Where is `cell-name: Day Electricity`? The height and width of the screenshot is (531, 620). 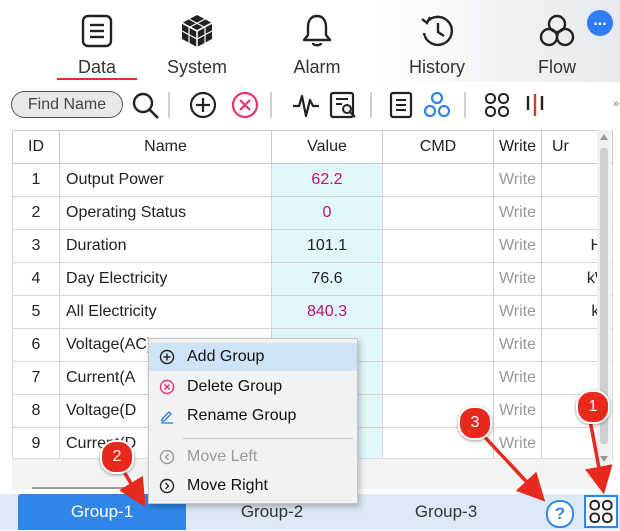 cell-name: Day Electricity is located at coordinates (165, 279).